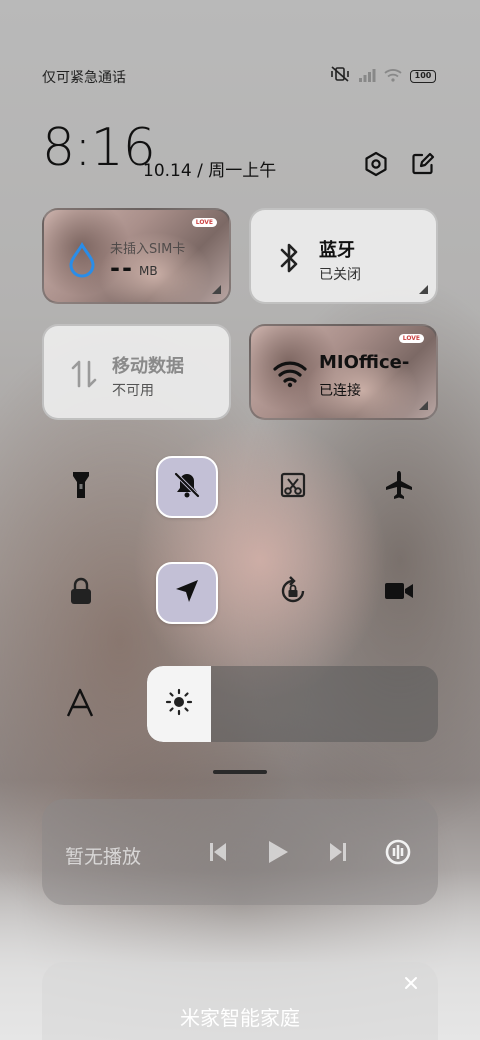 This screenshot has height=1040, width=480. What do you see at coordinates (122, 268) in the screenshot?
I see `data-usage-value: --` at bounding box center [122, 268].